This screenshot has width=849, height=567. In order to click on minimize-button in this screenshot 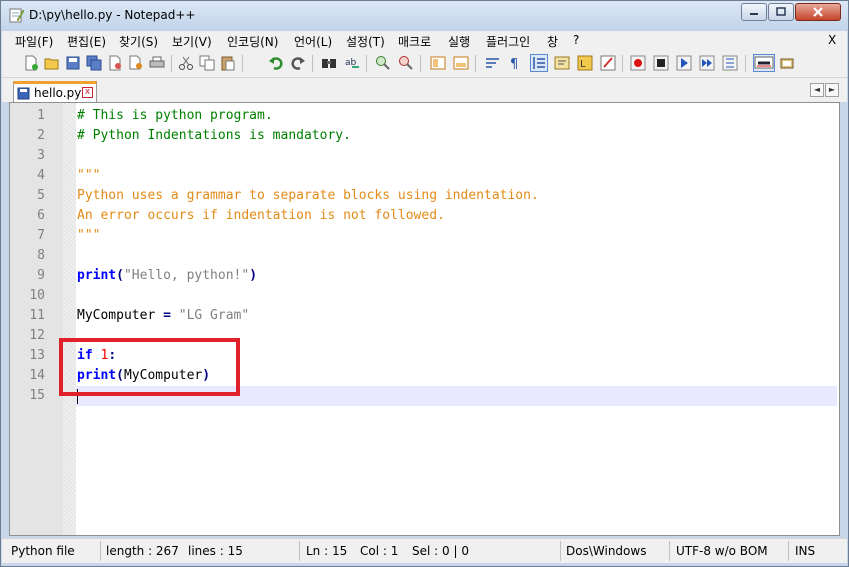, I will do `click(754, 12)`.